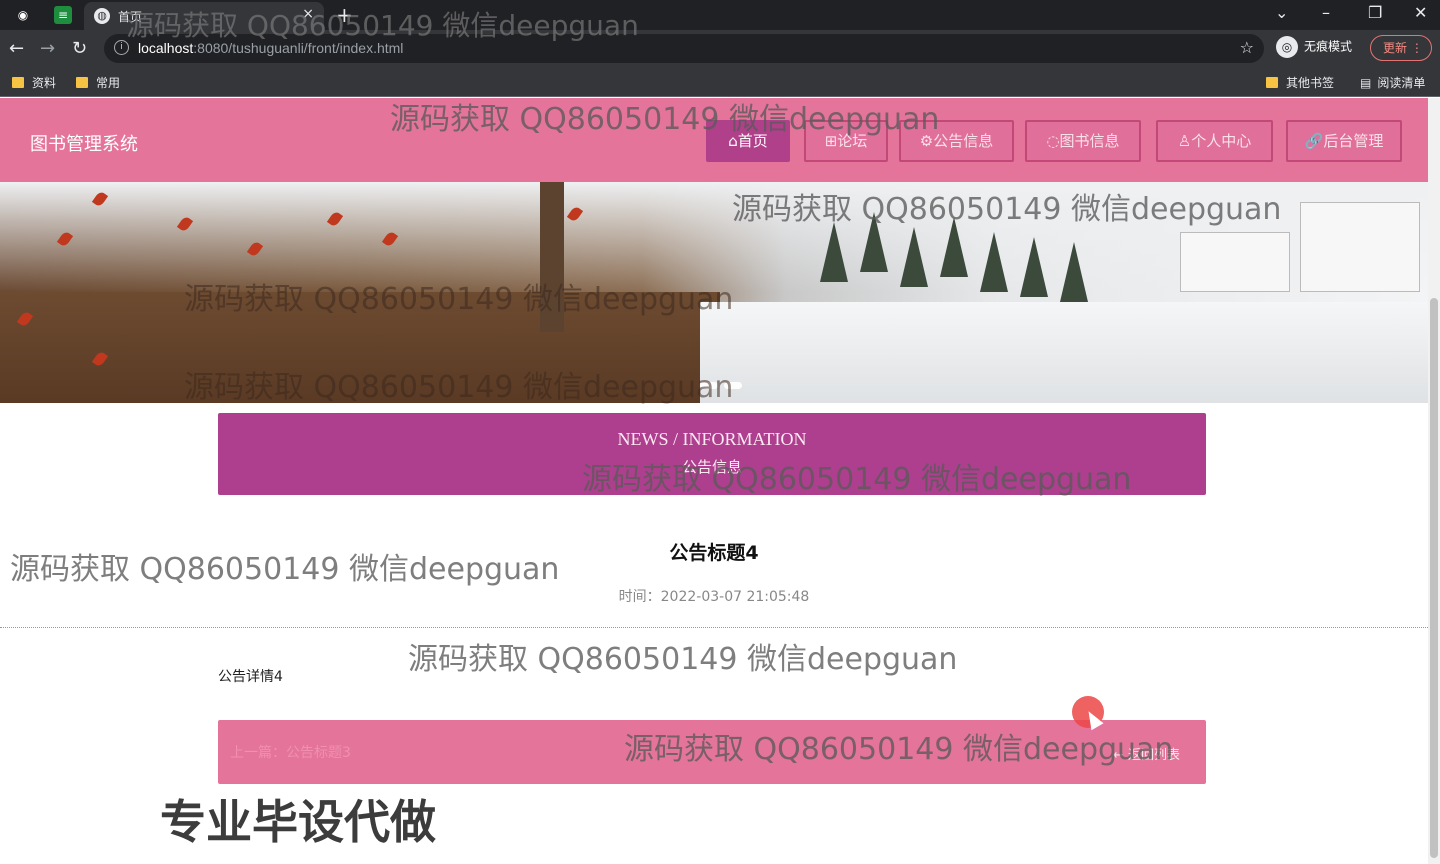 The height and width of the screenshot is (864, 1440). I want to click on minimize-icon: –, so click(1326, 12).